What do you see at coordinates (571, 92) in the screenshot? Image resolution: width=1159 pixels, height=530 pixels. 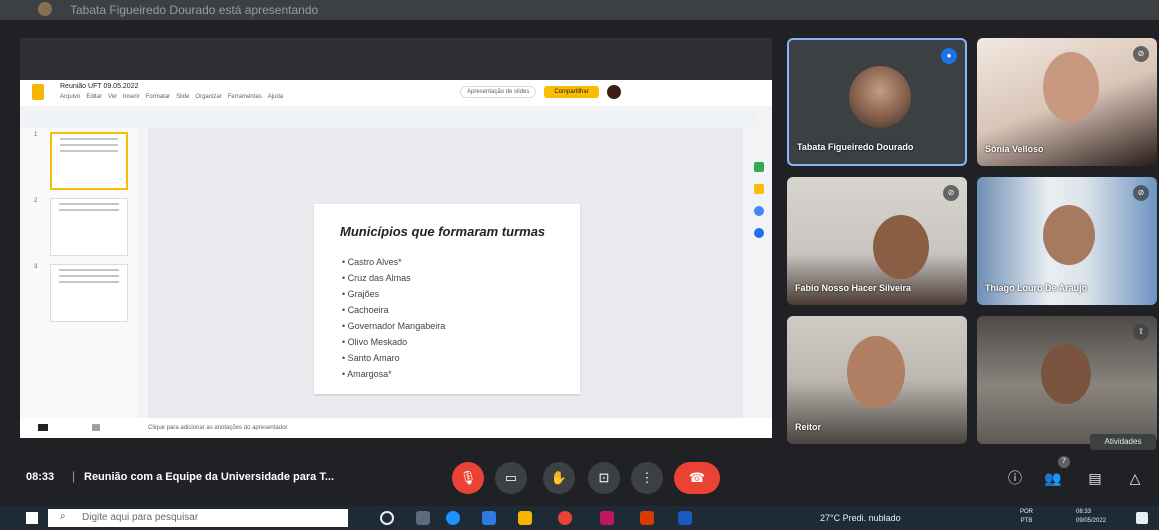 I see `share-button: Compartilhar` at bounding box center [571, 92].